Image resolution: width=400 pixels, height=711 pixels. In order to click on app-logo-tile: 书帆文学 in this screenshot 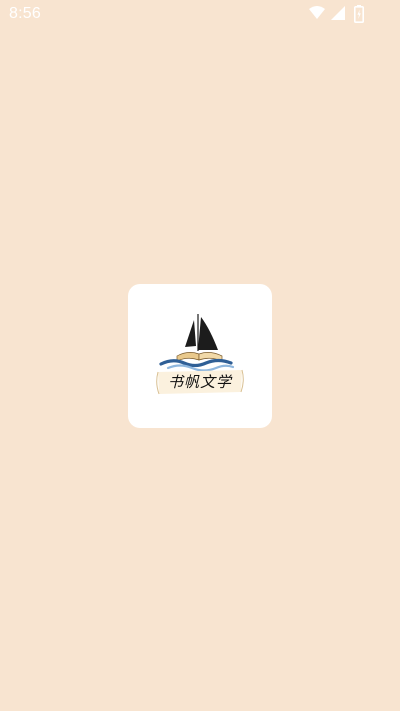, I will do `click(200, 356)`.